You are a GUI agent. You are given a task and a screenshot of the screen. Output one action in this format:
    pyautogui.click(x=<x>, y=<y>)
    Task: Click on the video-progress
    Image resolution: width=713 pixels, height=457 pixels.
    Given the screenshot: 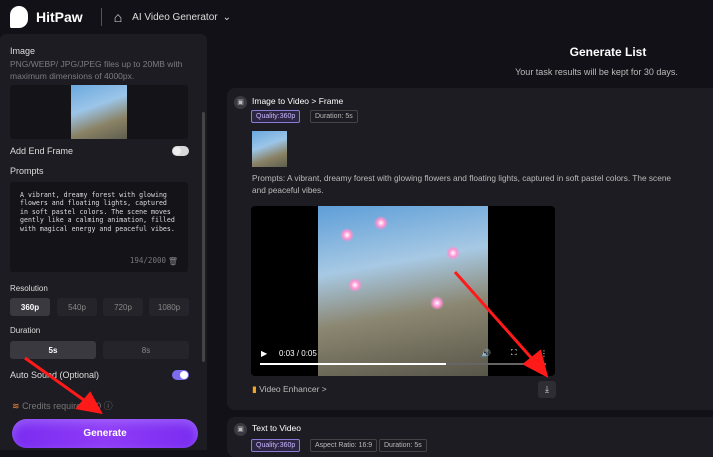 What is the action you would take?
    pyautogui.click(x=403, y=364)
    